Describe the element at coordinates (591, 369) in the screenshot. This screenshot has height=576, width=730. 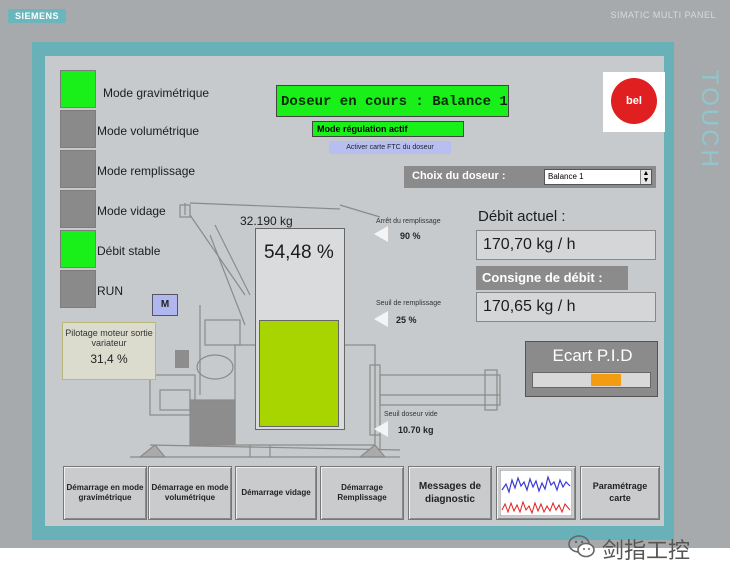
I see `pid-deviation-panel: Ecart P.I.D` at that location.